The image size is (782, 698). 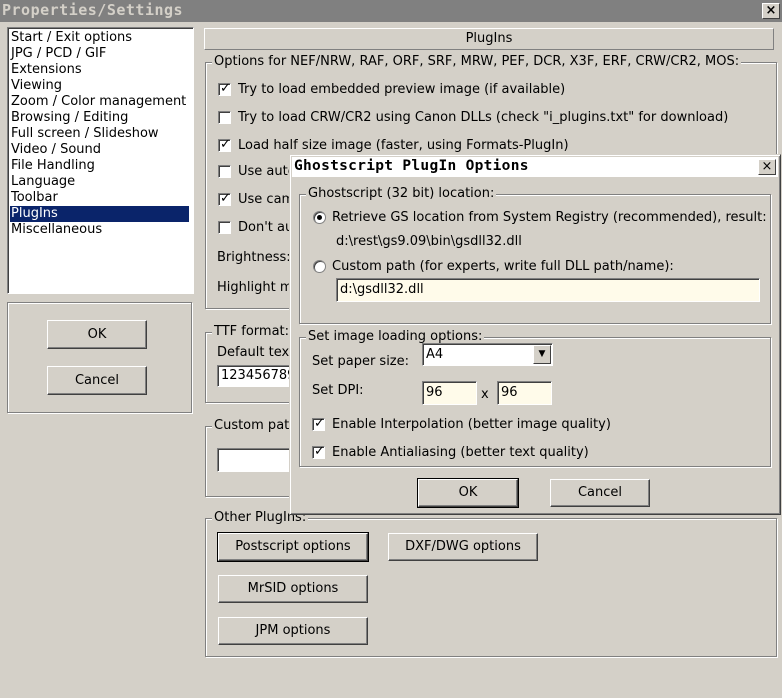 I want to click on interpolation-checkbox: ✓, so click(x=318, y=423).